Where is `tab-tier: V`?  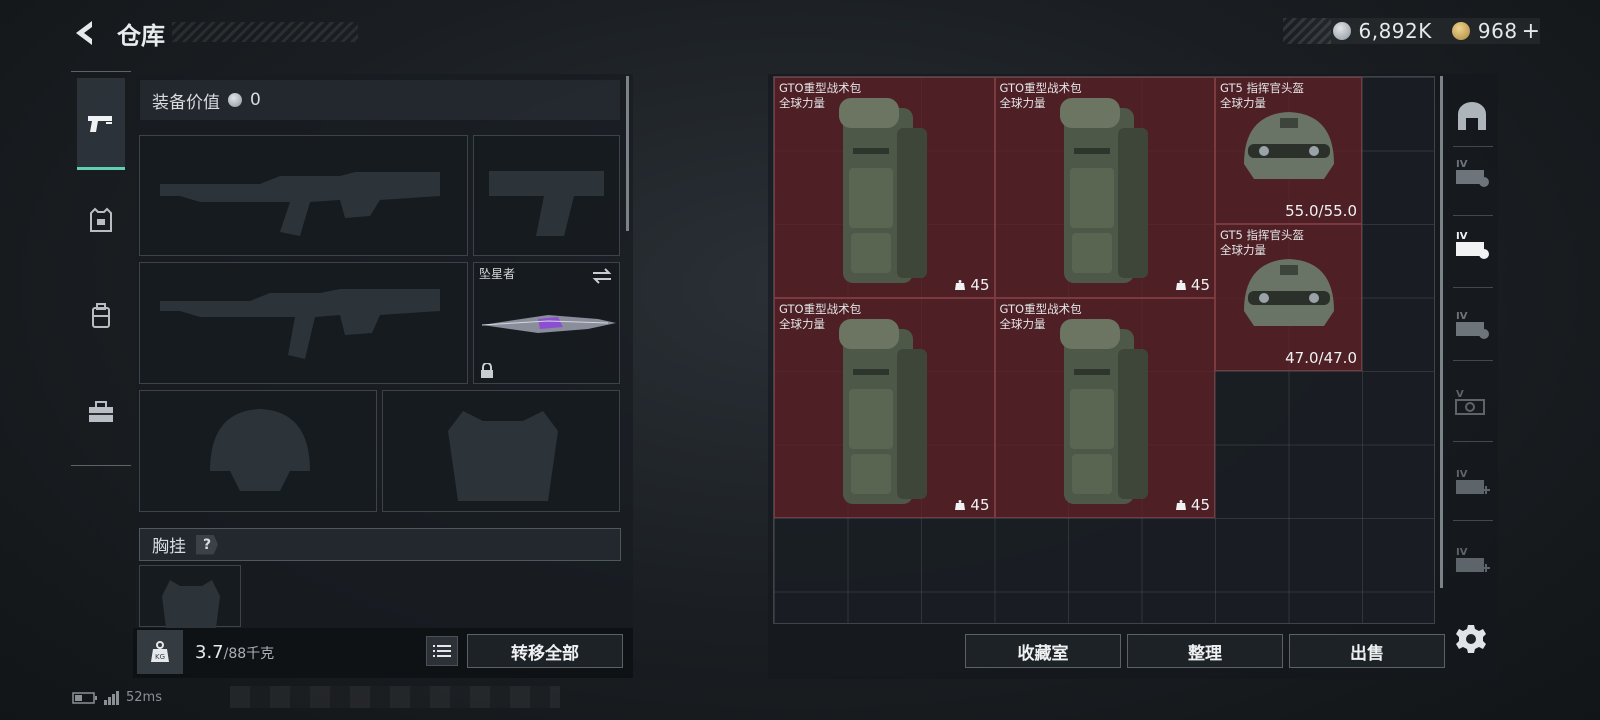
tab-tier: V is located at coordinates (1460, 394).